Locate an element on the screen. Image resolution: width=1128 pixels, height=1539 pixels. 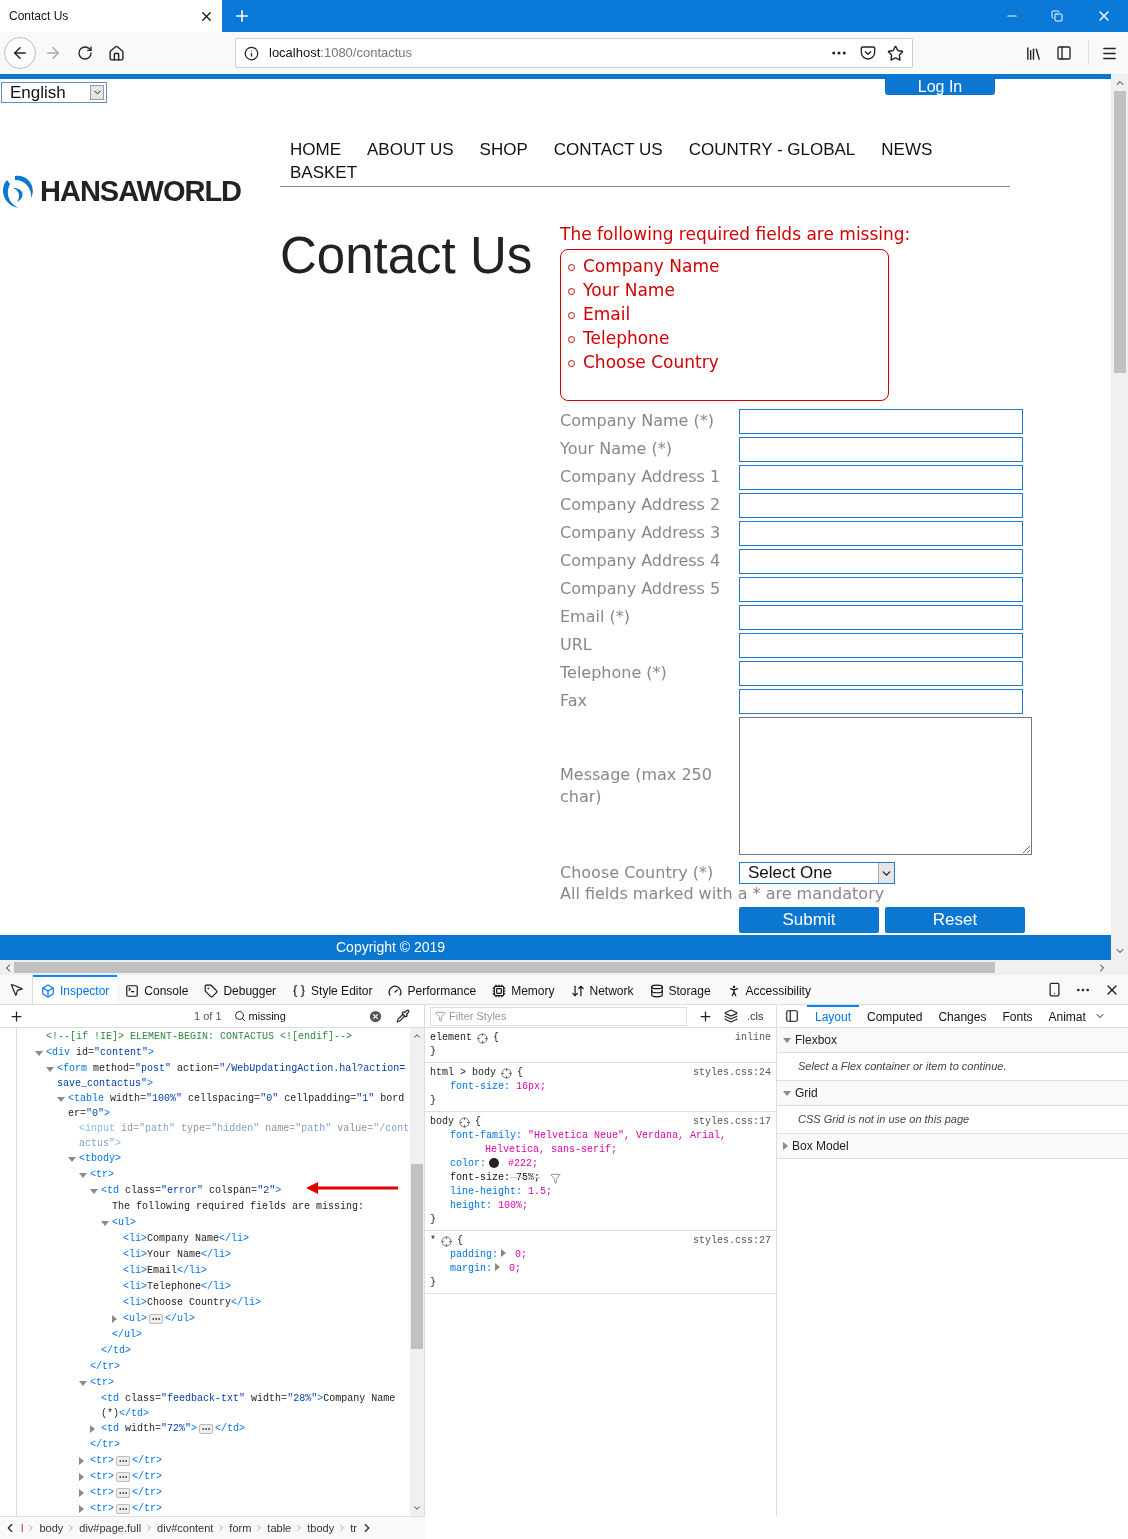
devtools-tab: Style Editor is located at coordinates (332, 989).